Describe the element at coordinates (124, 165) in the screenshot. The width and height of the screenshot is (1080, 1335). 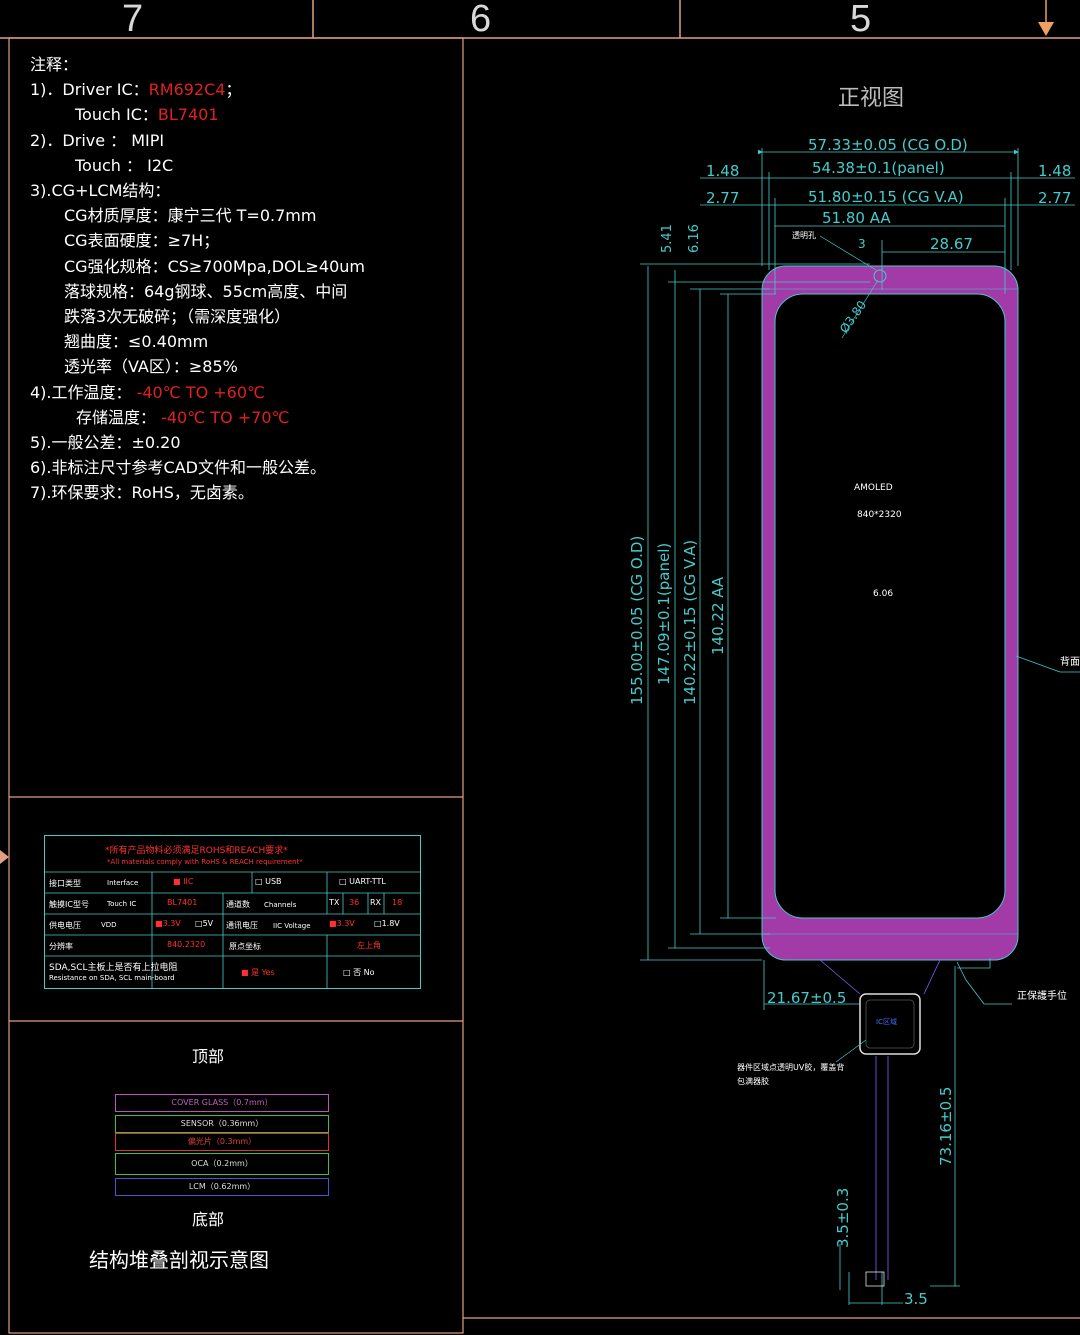
I see `note-line: Touch ： I2C` at that location.